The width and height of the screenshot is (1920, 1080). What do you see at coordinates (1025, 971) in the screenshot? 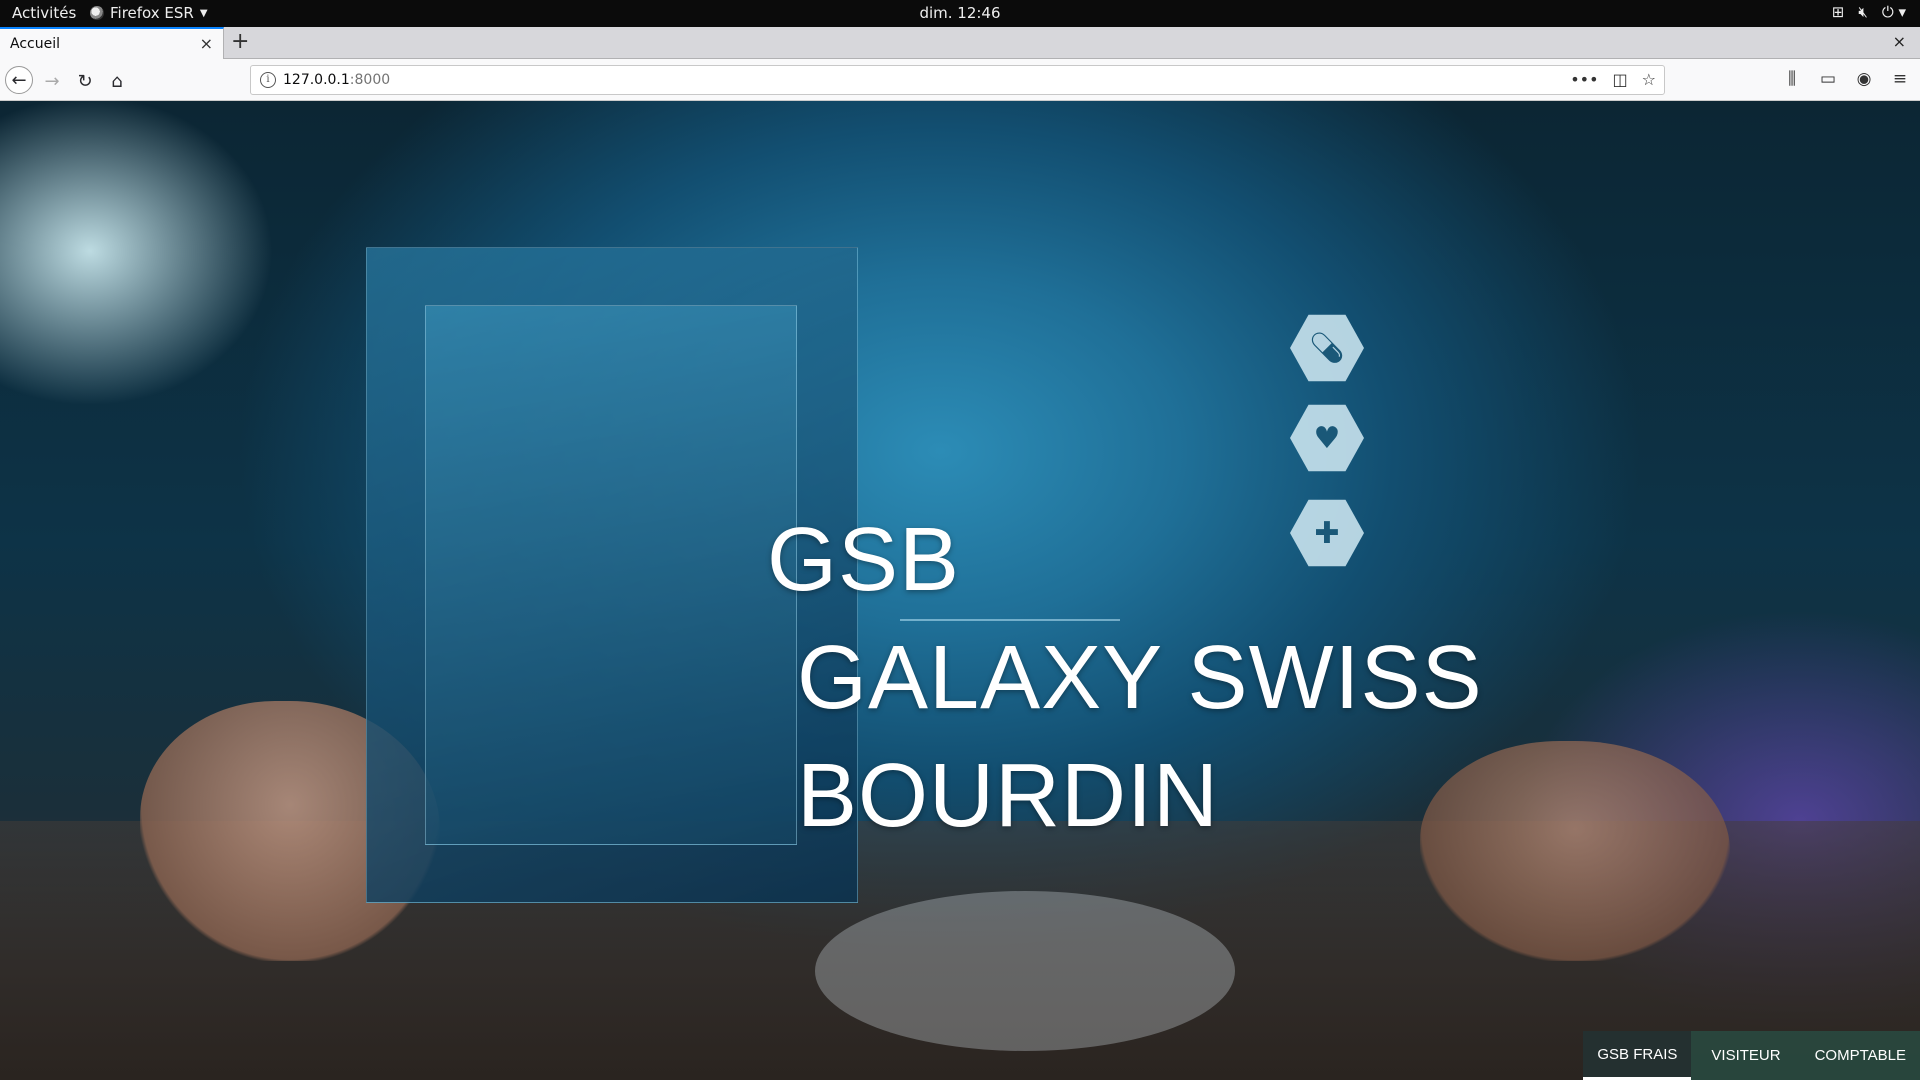
I see `background-globe` at bounding box center [1025, 971].